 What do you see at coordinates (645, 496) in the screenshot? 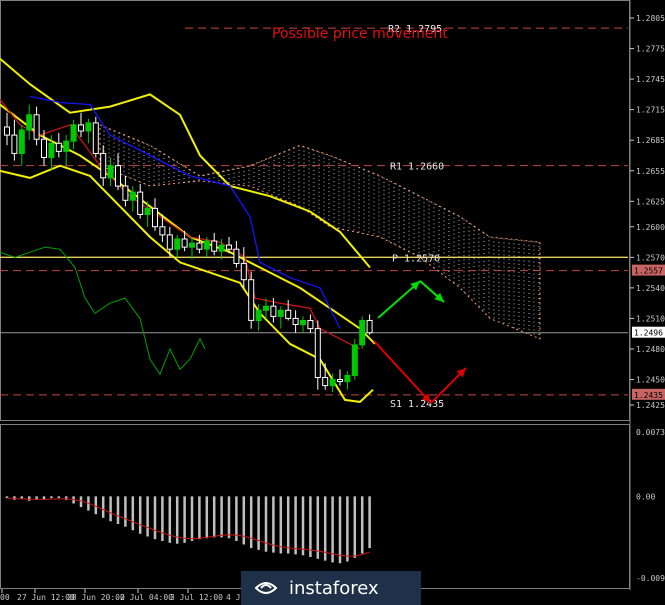
I see `osc-tick-label: 0.00` at bounding box center [645, 496].